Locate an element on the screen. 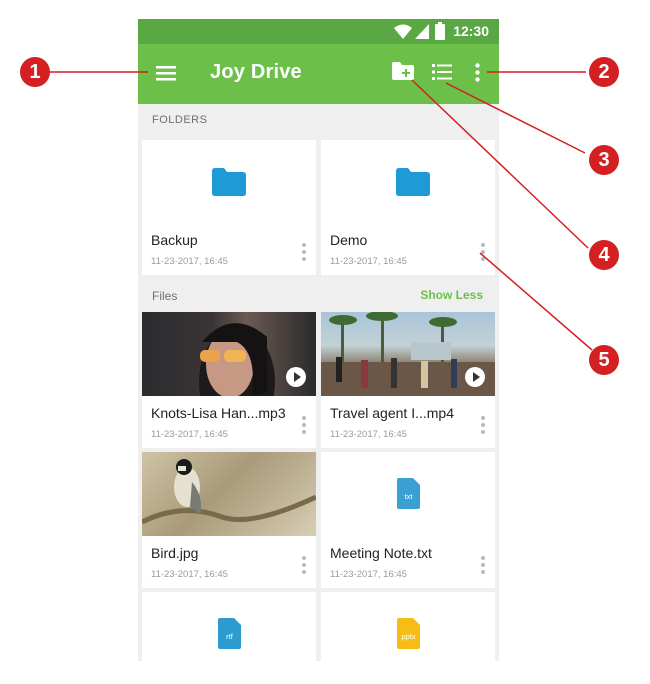 This screenshot has height=684, width=650. callout-badge-1: 1 is located at coordinates (35, 72).